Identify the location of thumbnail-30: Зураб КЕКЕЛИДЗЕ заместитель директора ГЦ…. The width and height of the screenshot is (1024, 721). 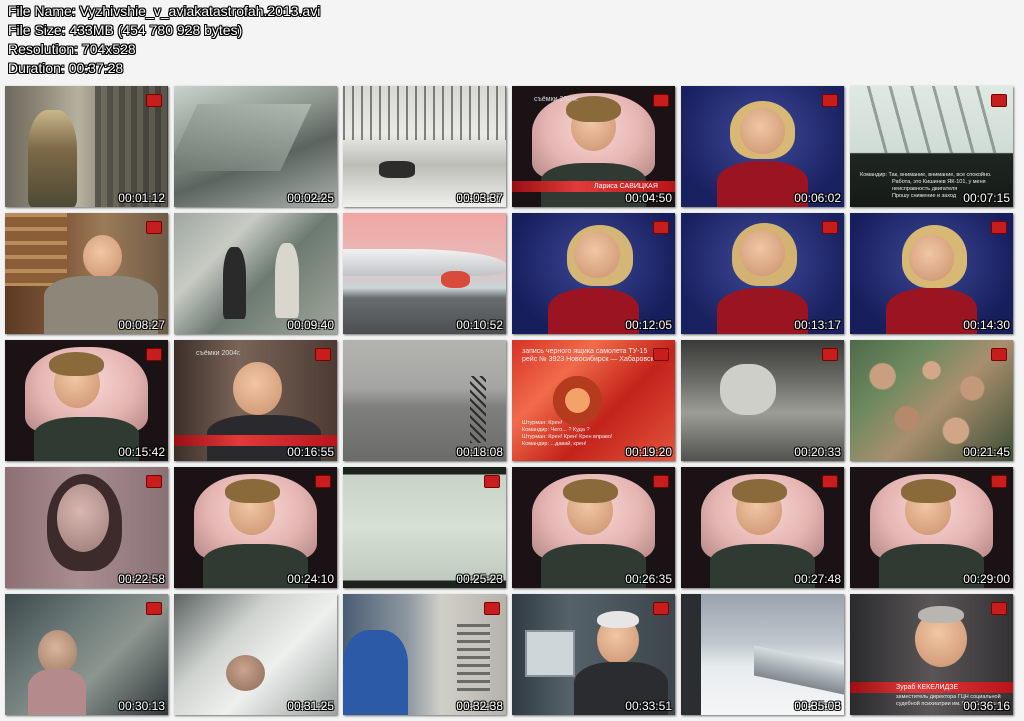
(931, 654).